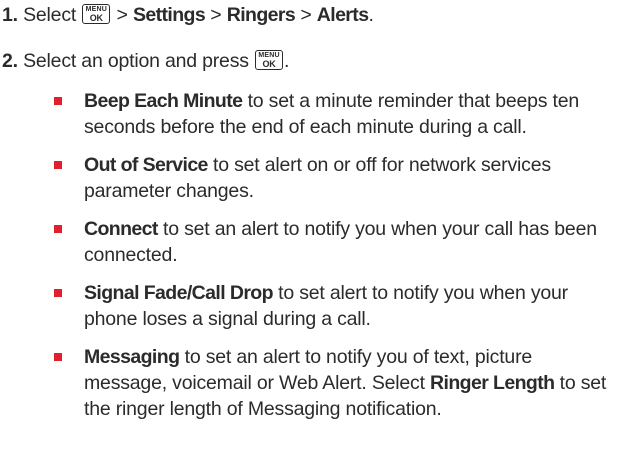 The height and width of the screenshot is (463, 621). I want to click on option-term: Signal Fade/Call Drop, so click(179, 293).